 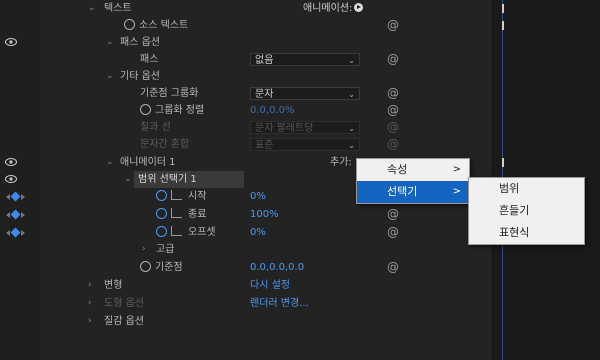 What do you see at coordinates (246, 285) in the screenshot?
I see `transform-row: › 변형 다시 설정` at bounding box center [246, 285].